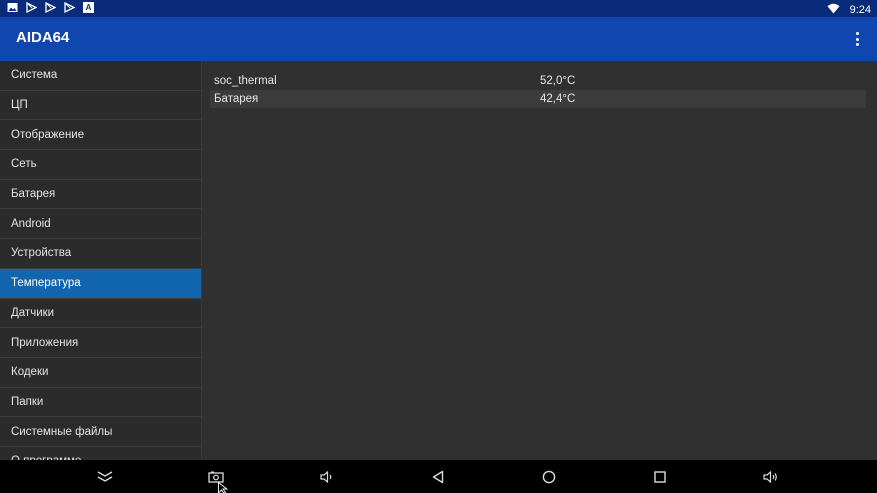 This screenshot has width=877, height=493. I want to click on list-item: Батарея 42,4°C, so click(538, 99).